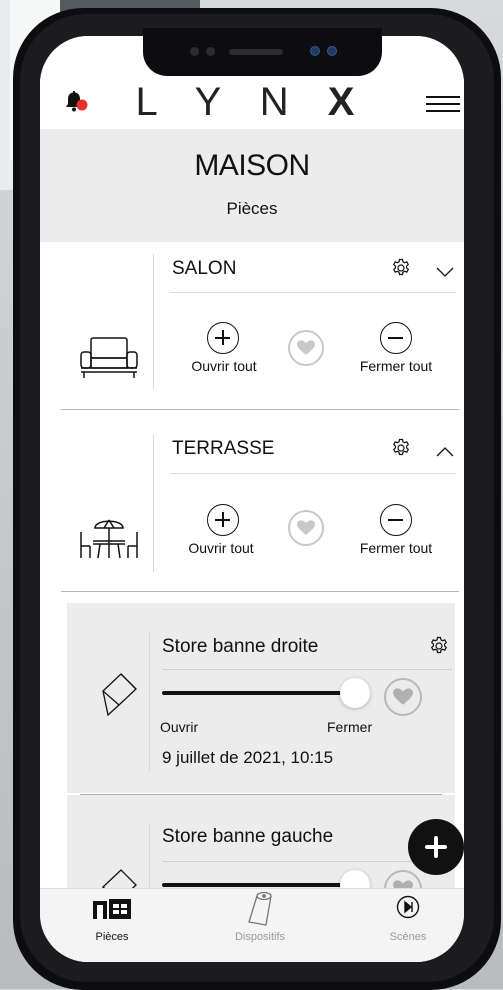 This screenshot has width=503, height=990. I want to click on patio-table-icon, so click(109, 540).